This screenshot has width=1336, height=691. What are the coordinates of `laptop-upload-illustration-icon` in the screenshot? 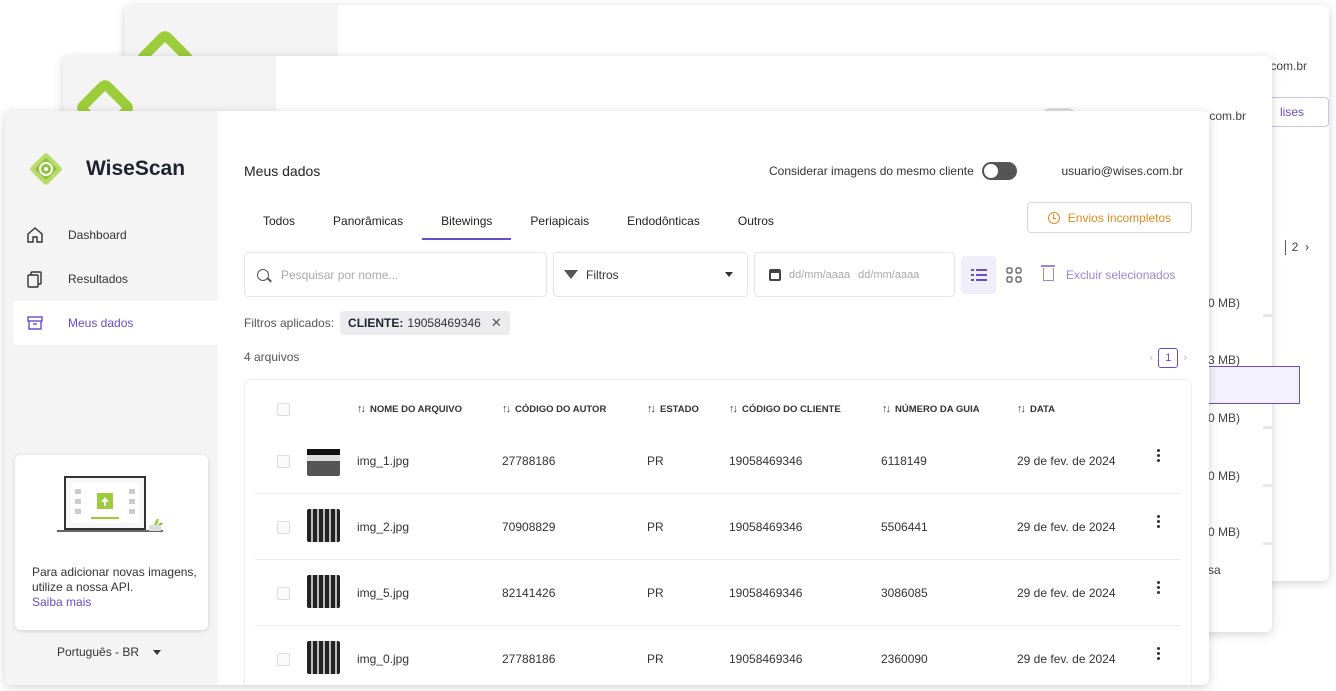 It's located at (110, 504).